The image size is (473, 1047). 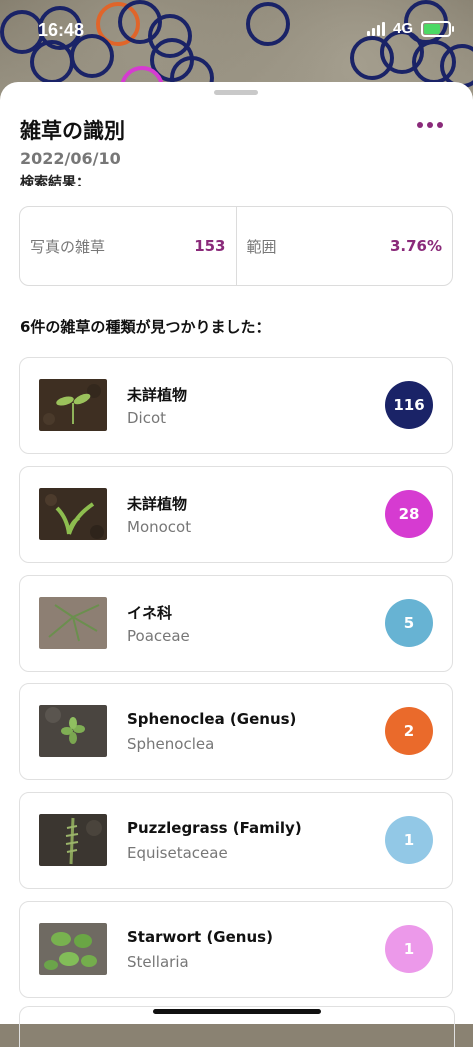 What do you see at coordinates (61, 30) in the screenshot?
I see `status-time: 16:48` at bounding box center [61, 30].